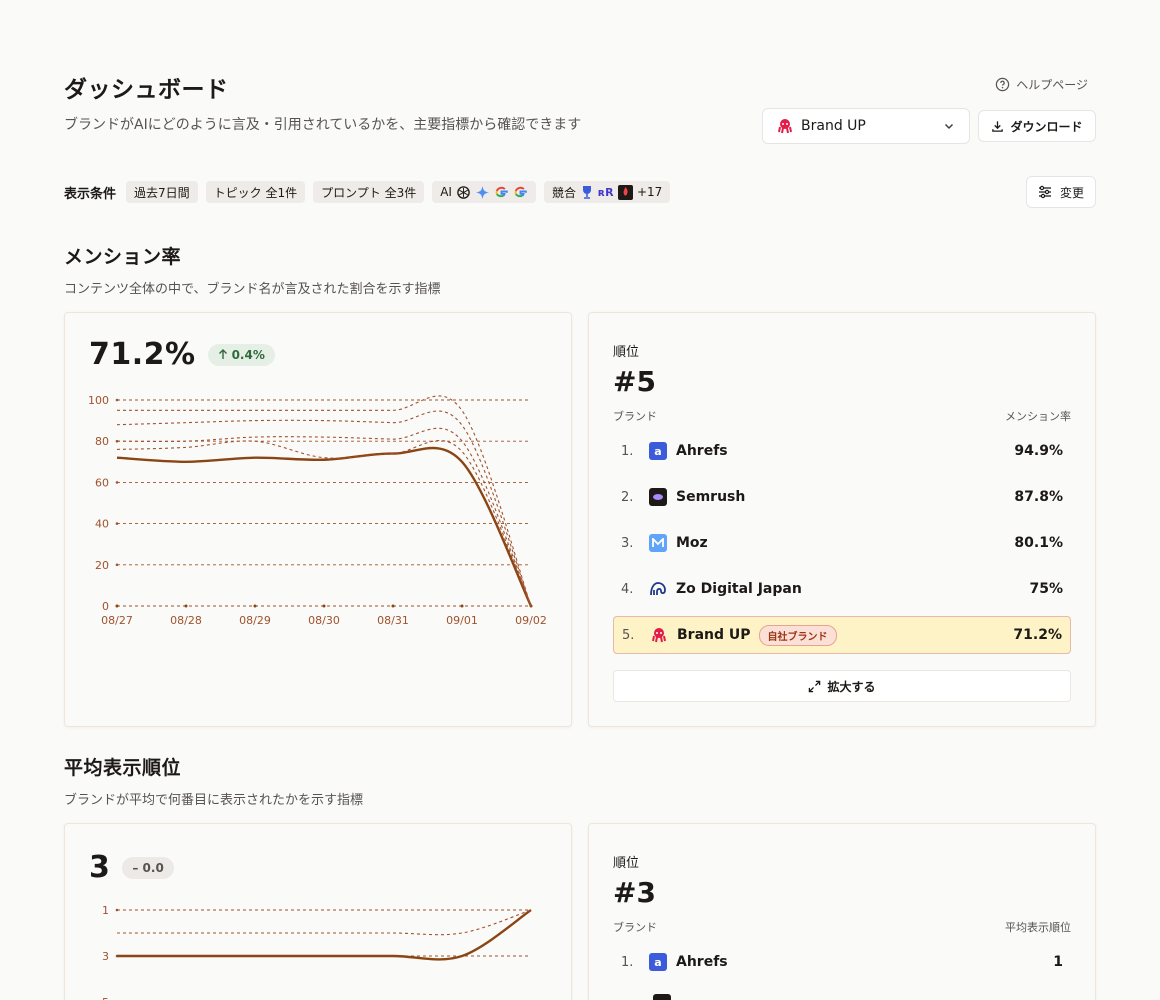 The width and height of the screenshot is (1160, 1000). I want to click on mention-rank-label: 順位, so click(626, 352).